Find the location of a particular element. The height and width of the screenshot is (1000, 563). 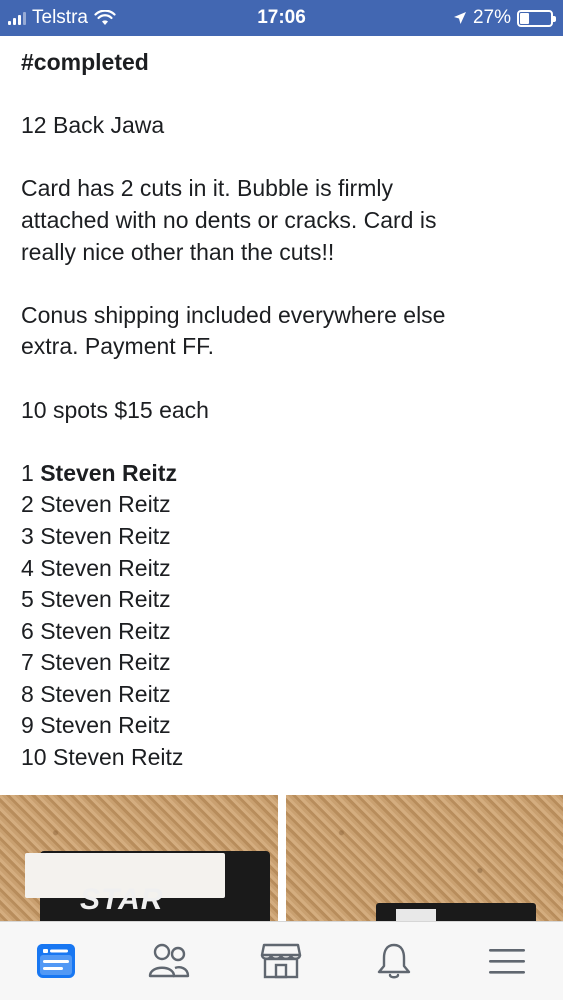

nav-menu is located at coordinates (507, 961).